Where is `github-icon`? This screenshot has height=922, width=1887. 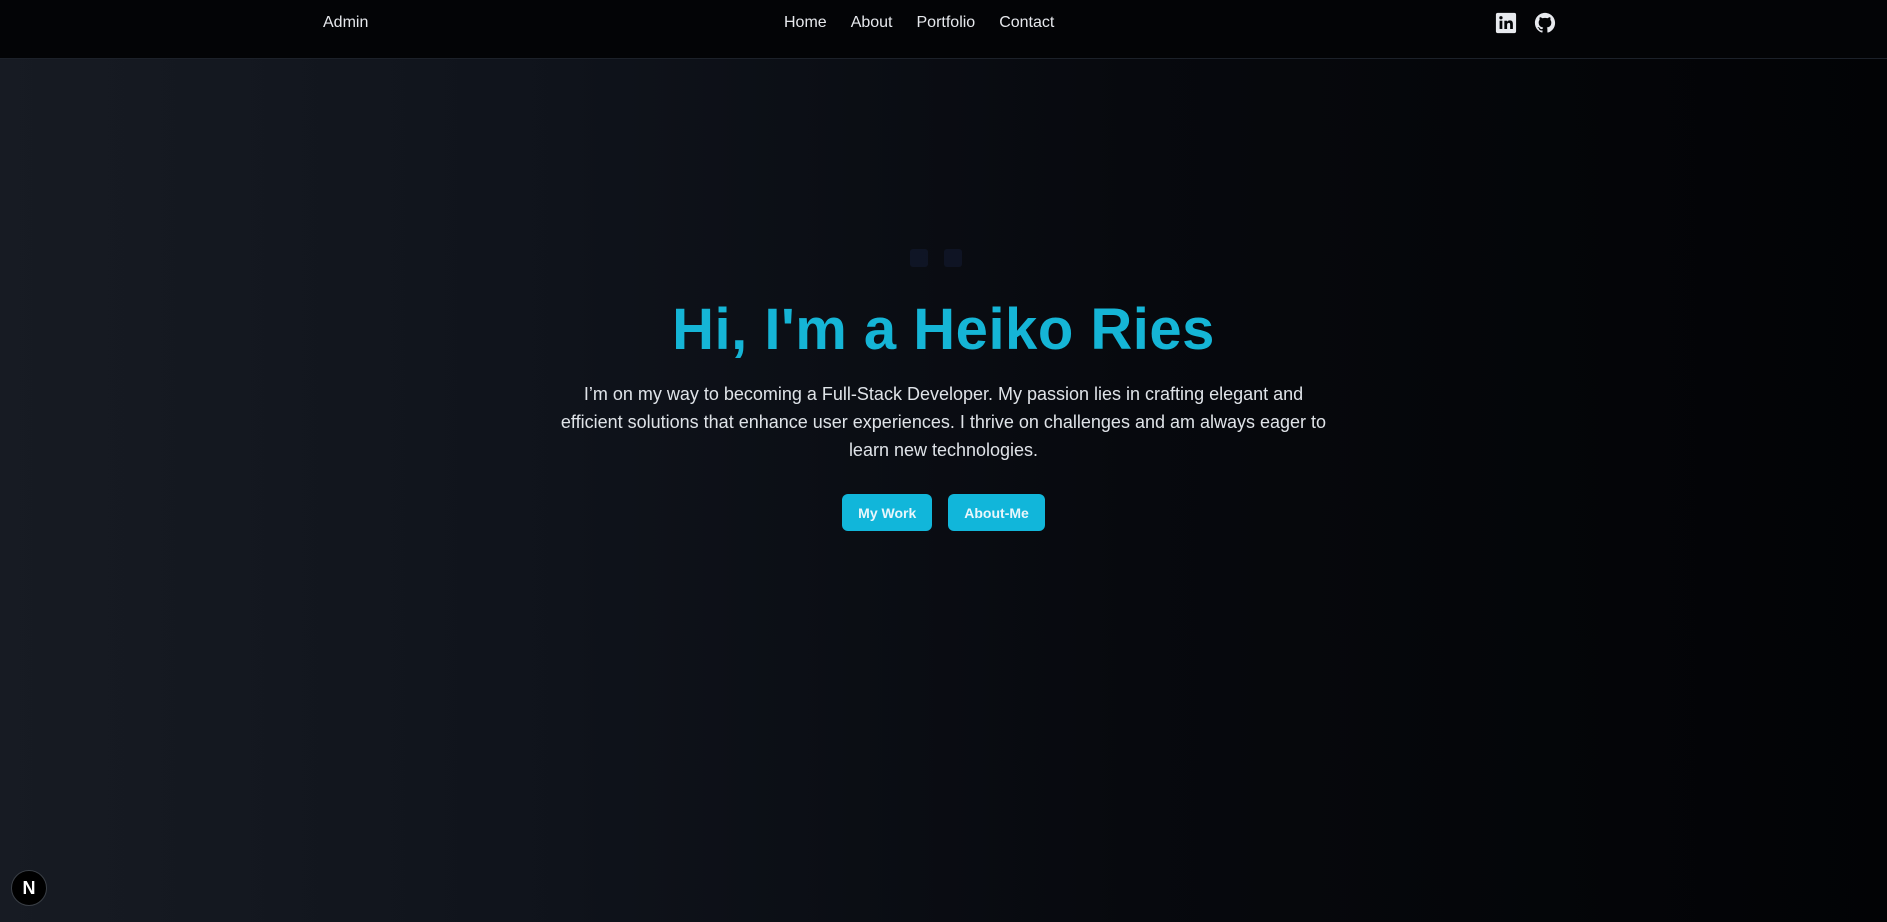
github-icon is located at coordinates (1545, 22).